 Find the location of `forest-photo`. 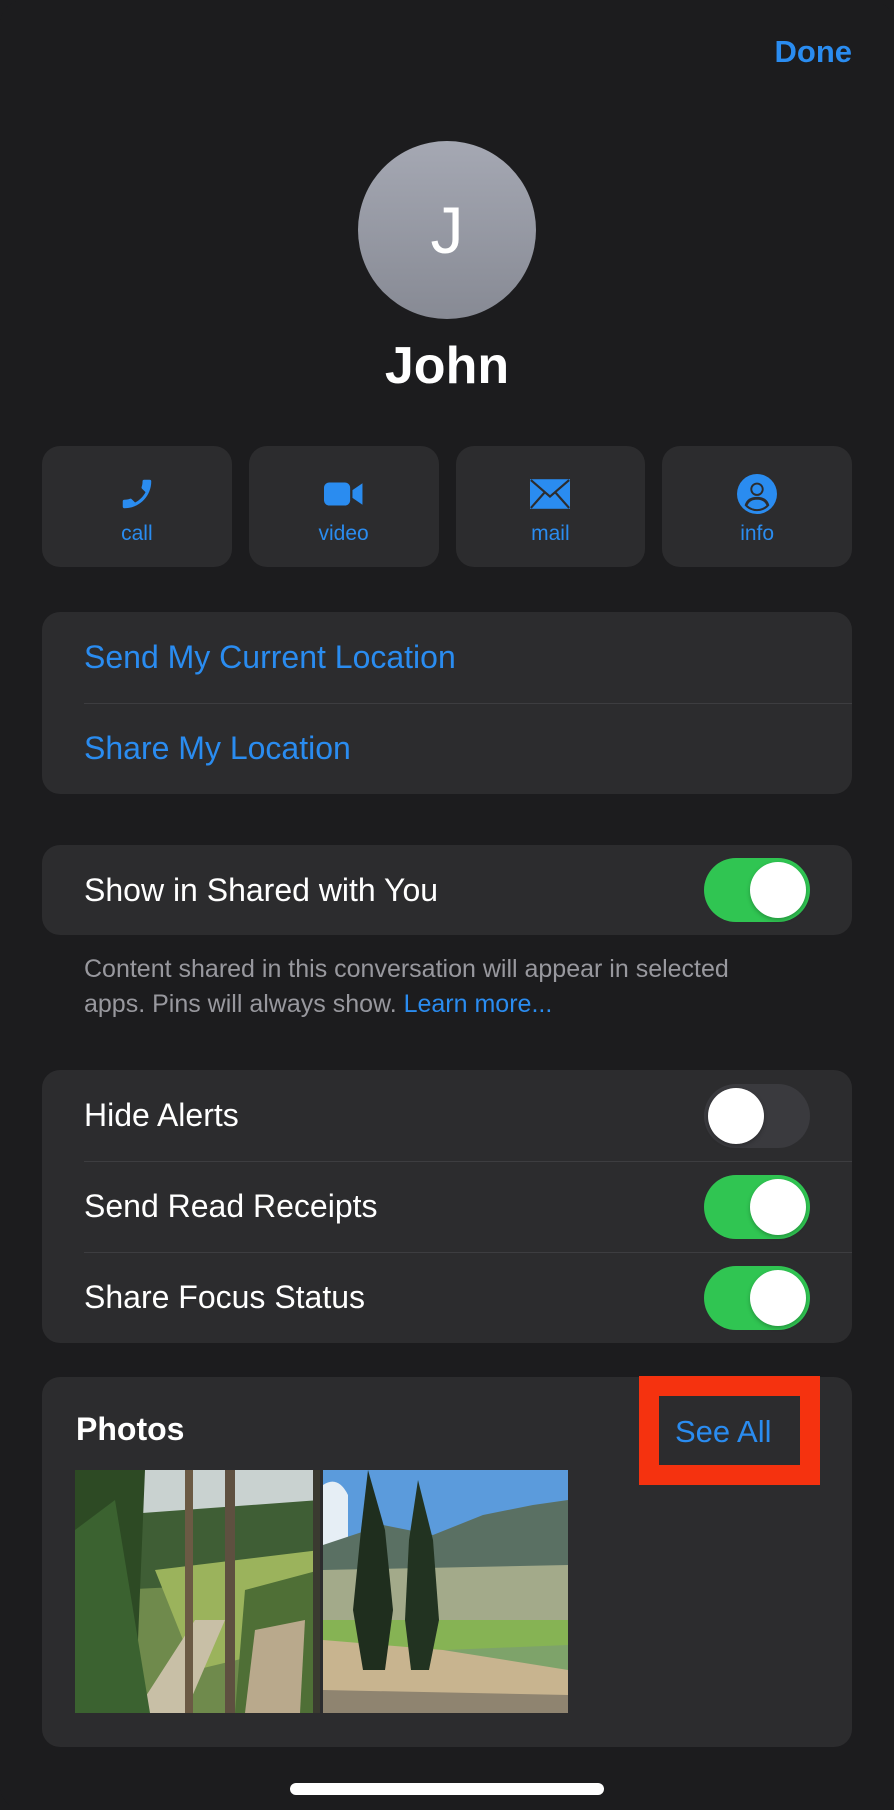

forest-photo is located at coordinates (197, 1591).